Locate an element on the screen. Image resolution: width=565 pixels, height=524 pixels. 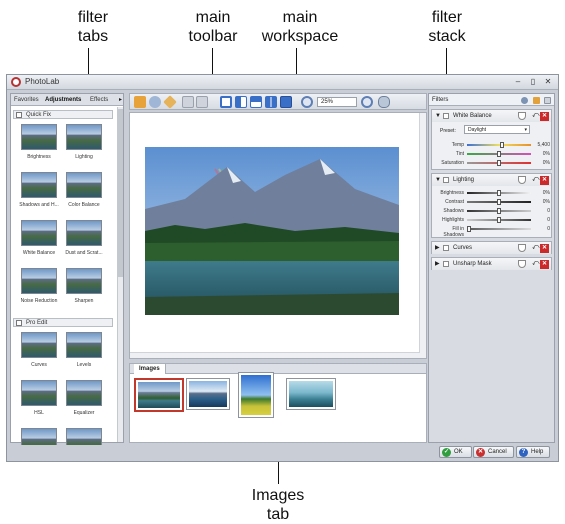
workspace-horizontal-scrollbar is located at coordinates (275, 355).